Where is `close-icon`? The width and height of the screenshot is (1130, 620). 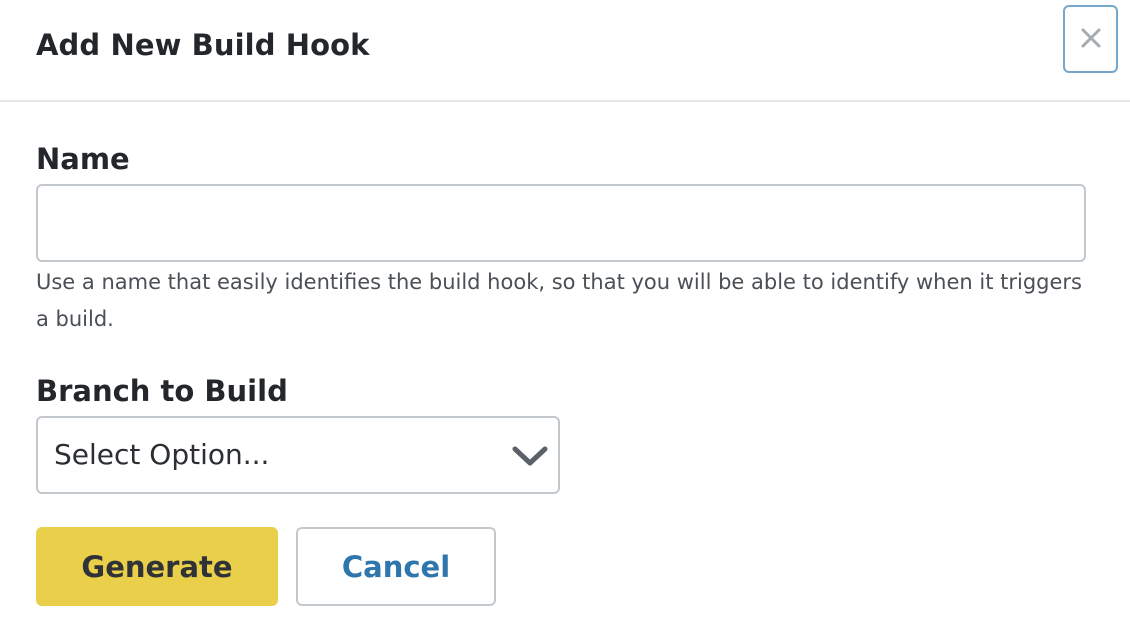
close-icon is located at coordinates (1091, 39).